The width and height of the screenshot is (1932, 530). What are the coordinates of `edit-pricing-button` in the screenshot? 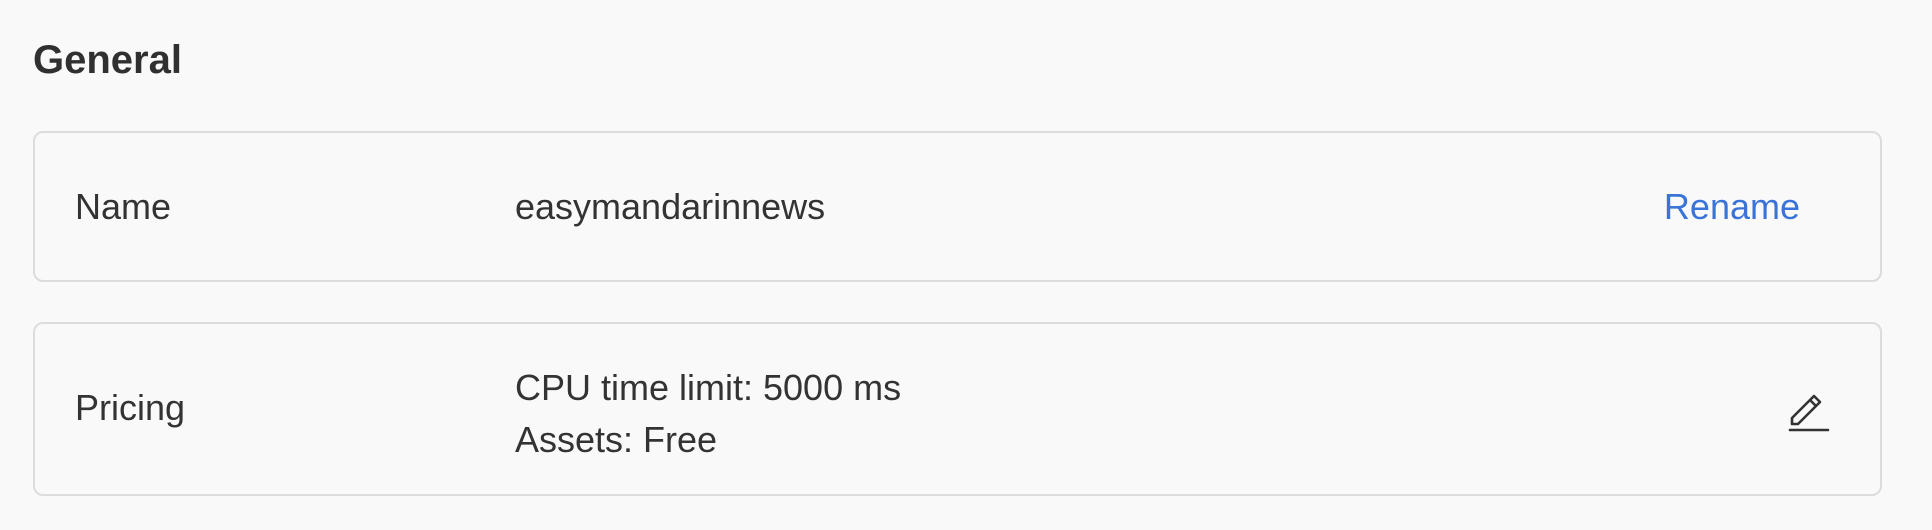 It's located at (1808, 408).